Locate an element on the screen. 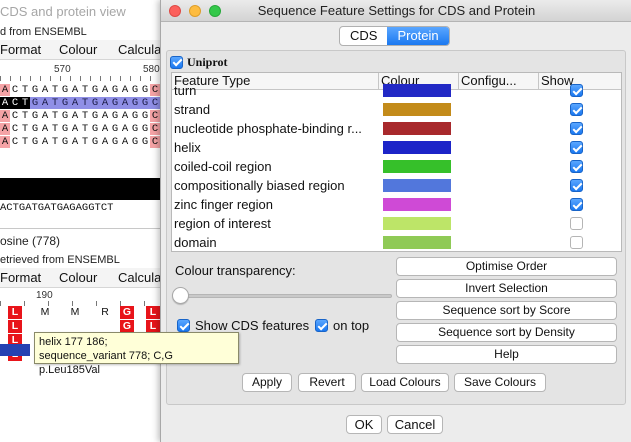  feature-row: helix is located at coordinates (396, 147).